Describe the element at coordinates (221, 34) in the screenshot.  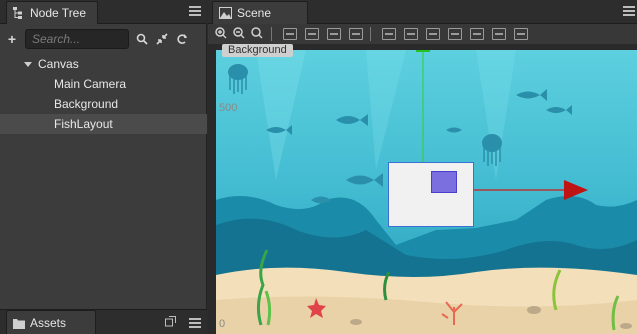
I see `zoom-in-icon` at that location.